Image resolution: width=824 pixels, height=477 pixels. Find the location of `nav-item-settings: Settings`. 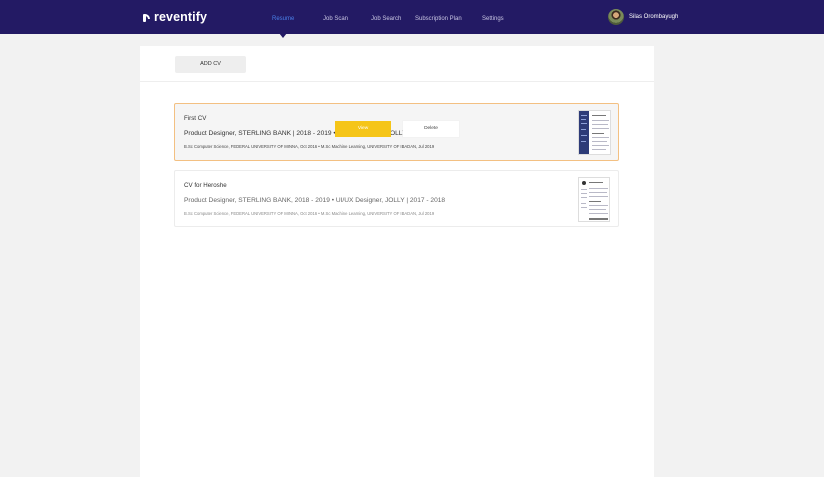

nav-item-settings: Settings is located at coordinates (493, 17).